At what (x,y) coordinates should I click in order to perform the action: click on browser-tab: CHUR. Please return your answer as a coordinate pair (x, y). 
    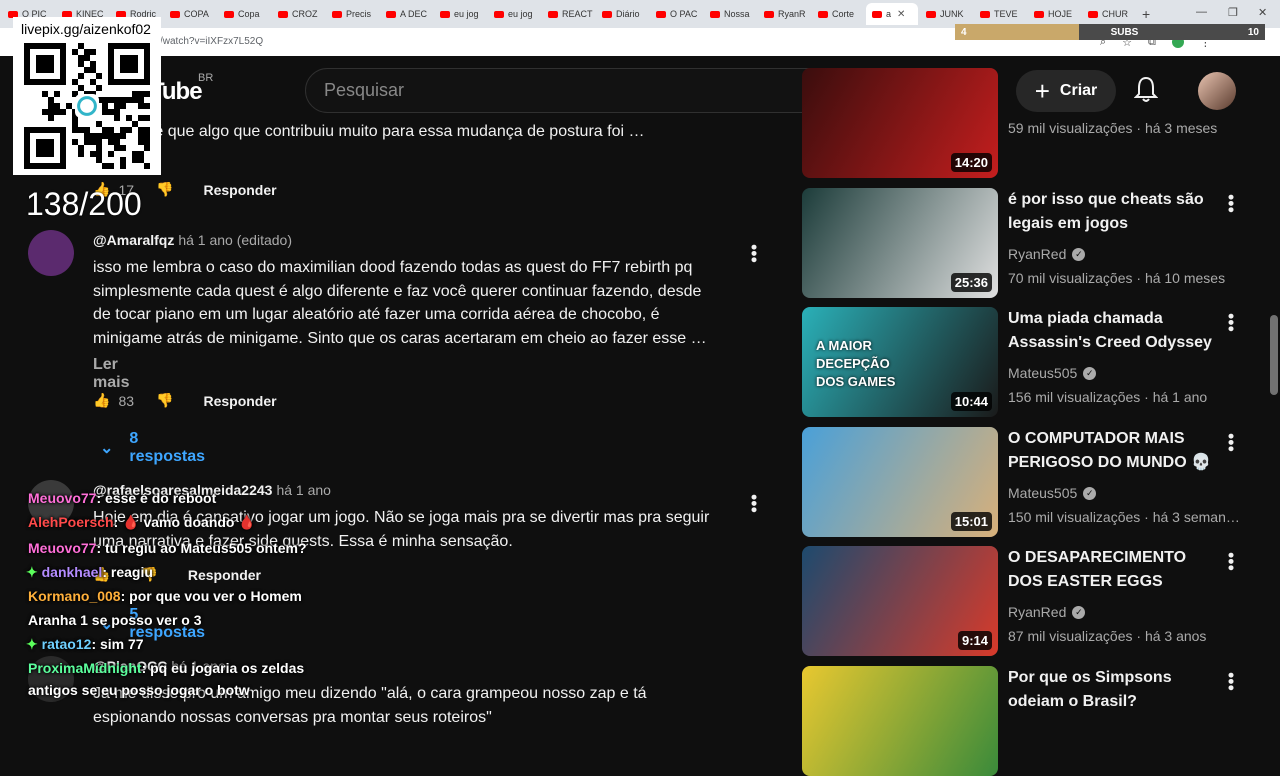
    Looking at the image, I should click on (1108, 14).